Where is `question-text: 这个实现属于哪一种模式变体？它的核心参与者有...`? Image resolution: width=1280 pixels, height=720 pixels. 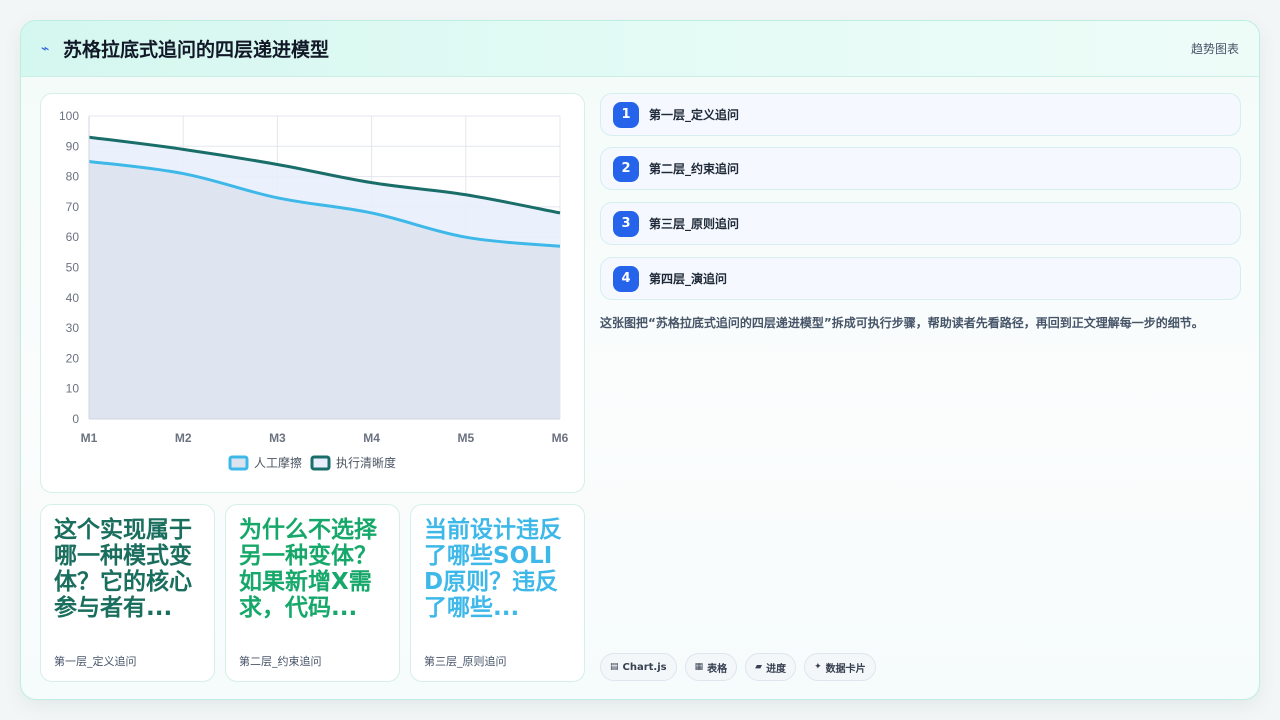
question-text: 这个实现属于哪一种模式变体？它的核心参与者有... is located at coordinates (123, 569).